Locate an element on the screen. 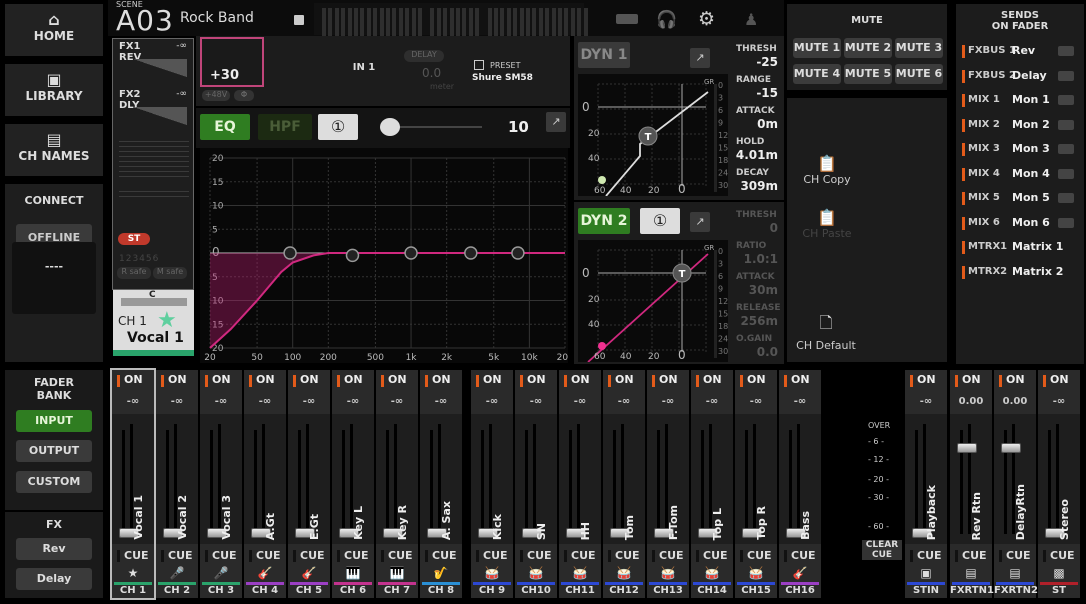  dyn1-graph: 0 20 40 60 40 20 0 0 3 6 9 12 15 18 24 30 GR T is located at coordinates (653, 135).